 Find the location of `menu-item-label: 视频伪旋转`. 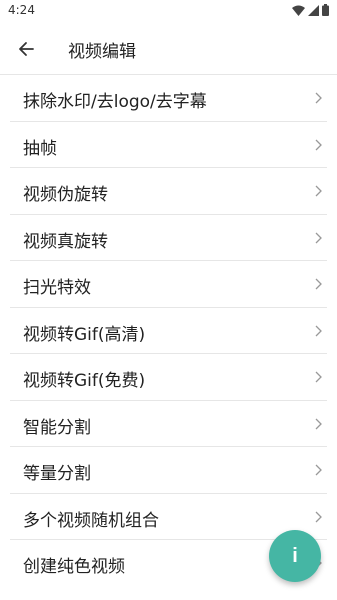

menu-item-label: 视频伪旋转 is located at coordinates (65, 195).